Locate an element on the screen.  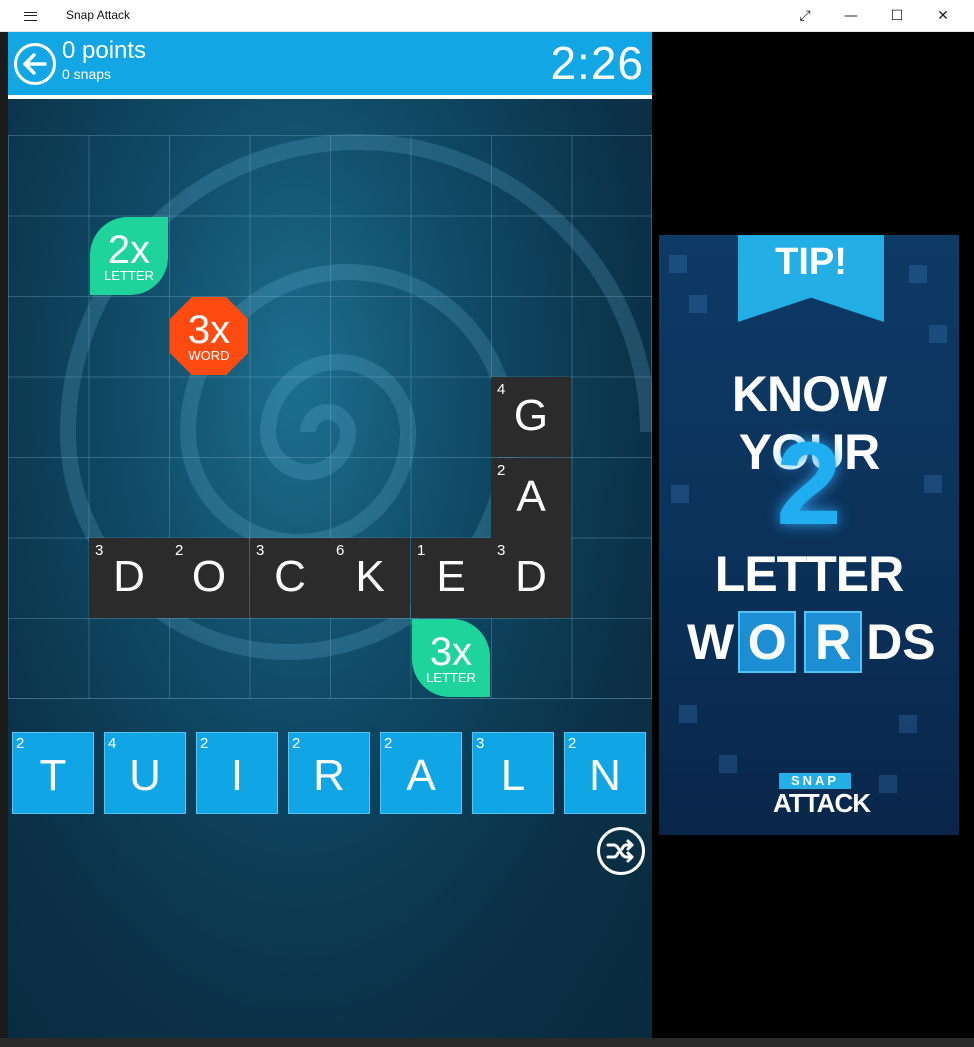
tile-letter: I is located at coordinates (237, 775).